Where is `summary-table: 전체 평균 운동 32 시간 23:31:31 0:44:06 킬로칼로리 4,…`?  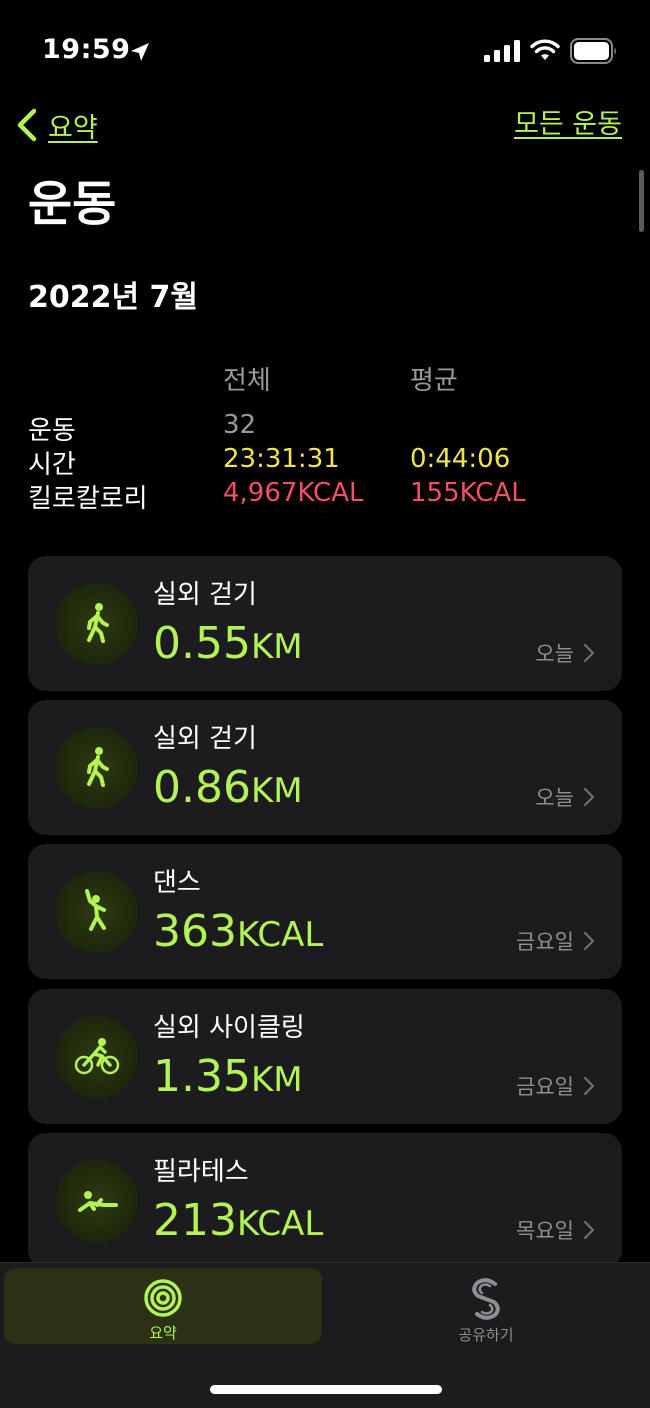
summary-table: 전체 평균 운동 32 시간 23:31:31 0:44:06 킬로칼로리 4,… is located at coordinates (328, 440).